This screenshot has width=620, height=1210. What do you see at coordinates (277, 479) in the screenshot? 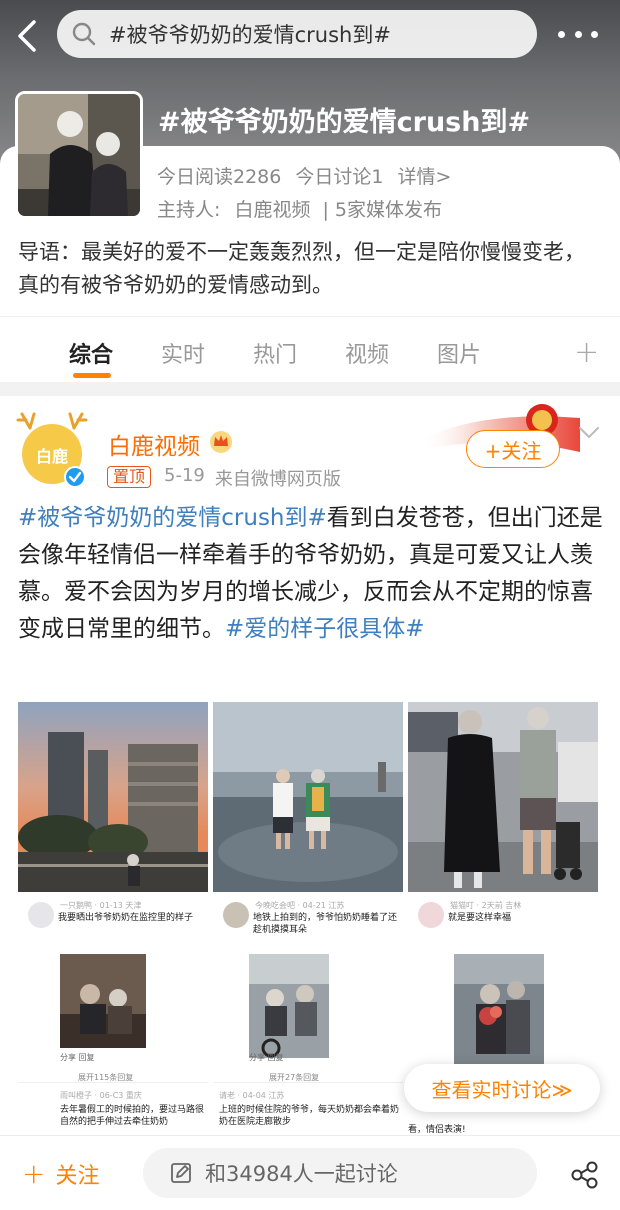
I see `post-source: 来自微博网页版` at bounding box center [277, 479].